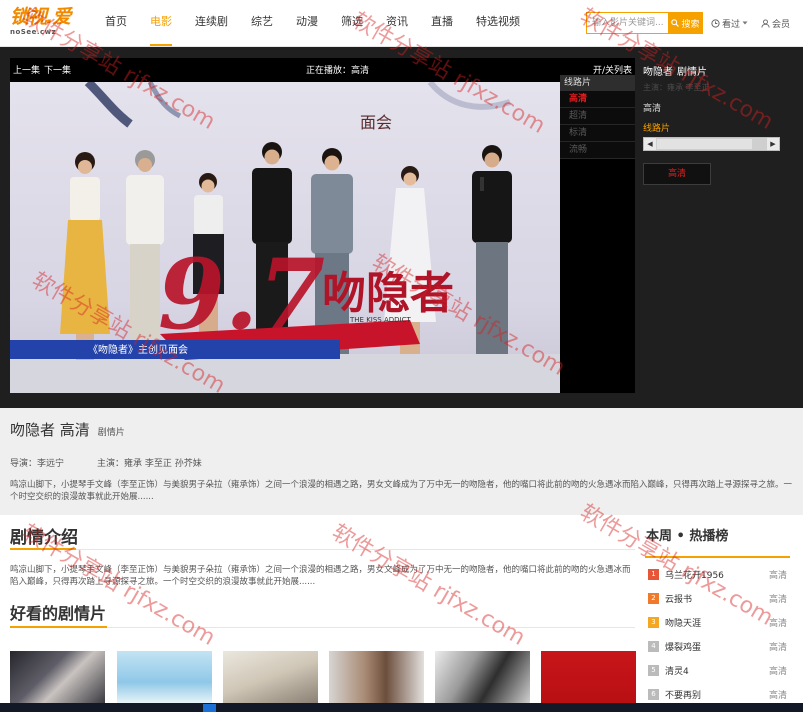 This screenshot has width=803, height=712. I want to click on ranking-heading-rule, so click(717, 557).